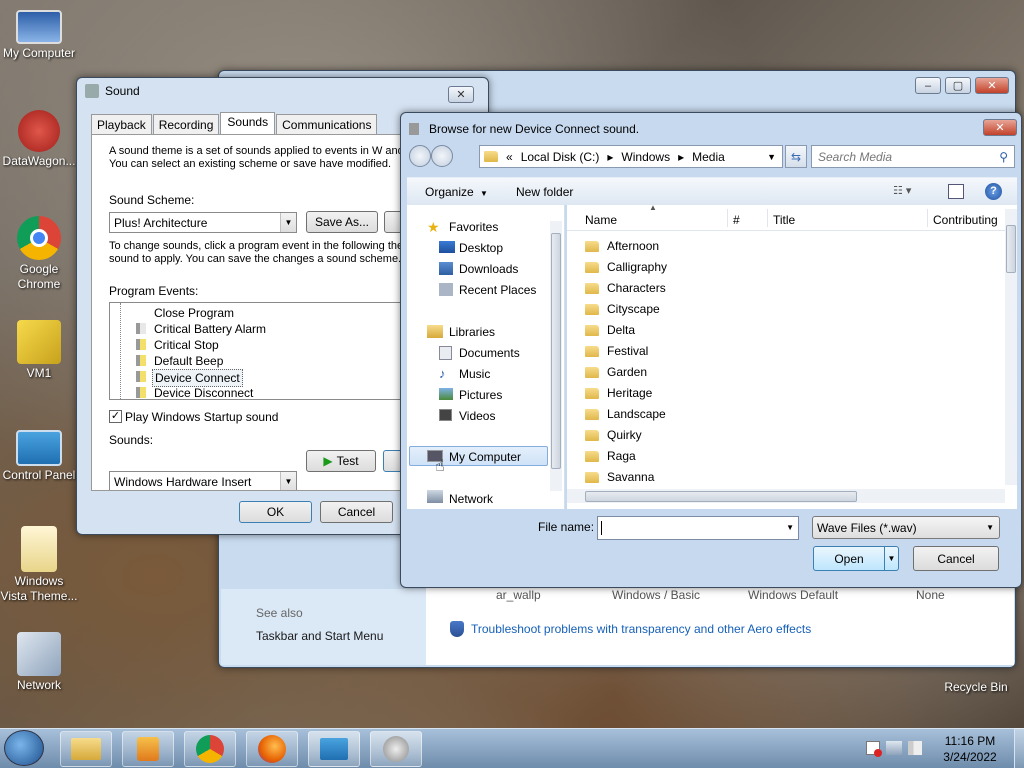 The image size is (1024, 768). I want to click on column-contributing: Contributing, so click(965, 220).